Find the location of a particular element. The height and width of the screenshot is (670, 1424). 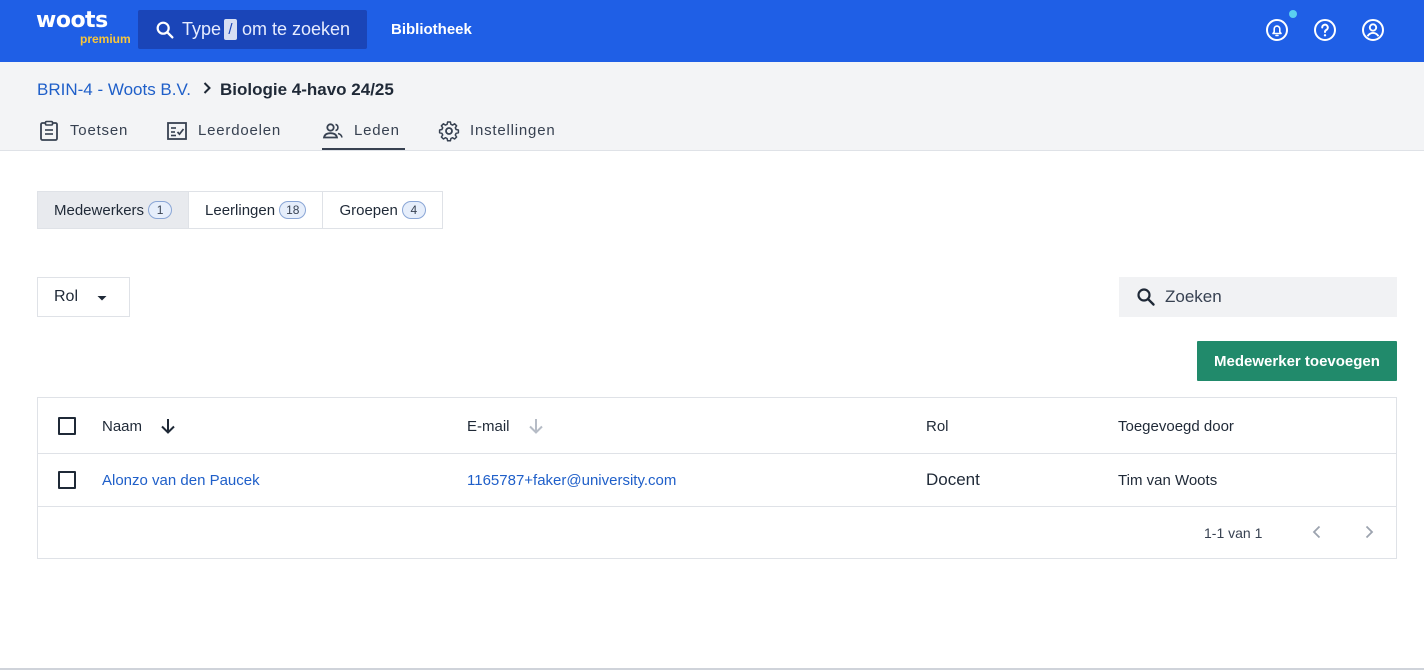

count-badge: 1 is located at coordinates (160, 210).